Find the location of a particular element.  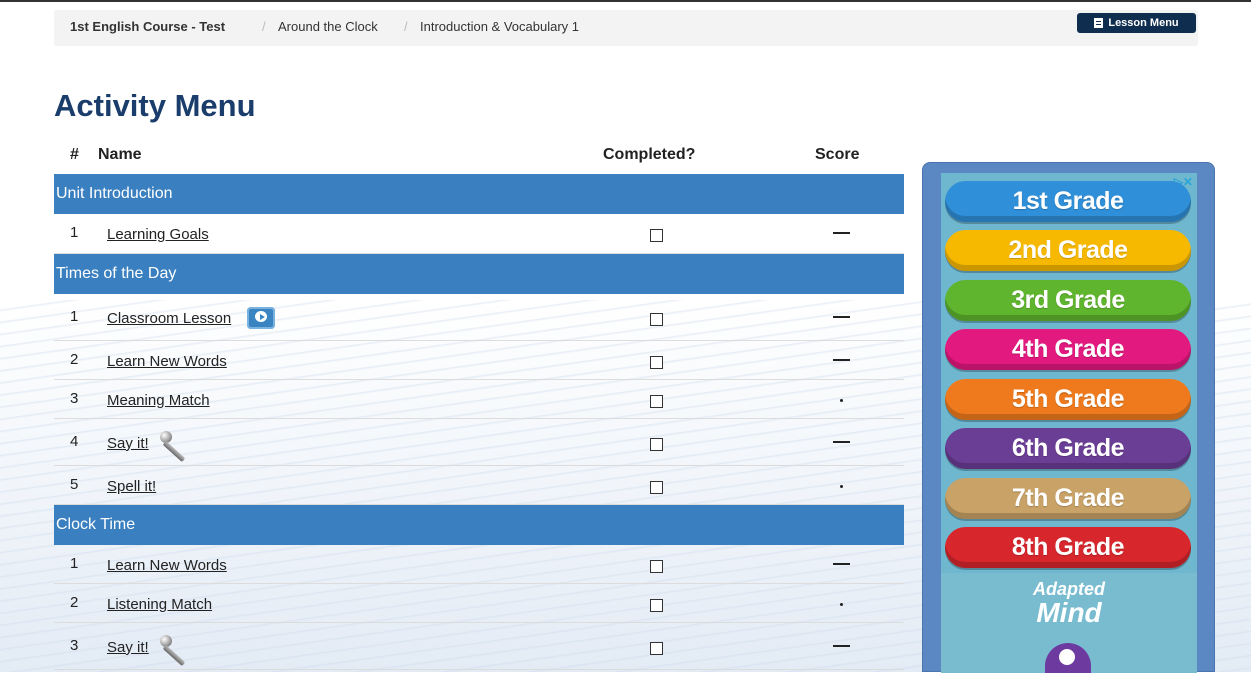

activity-number: 5 is located at coordinates (74, 484).